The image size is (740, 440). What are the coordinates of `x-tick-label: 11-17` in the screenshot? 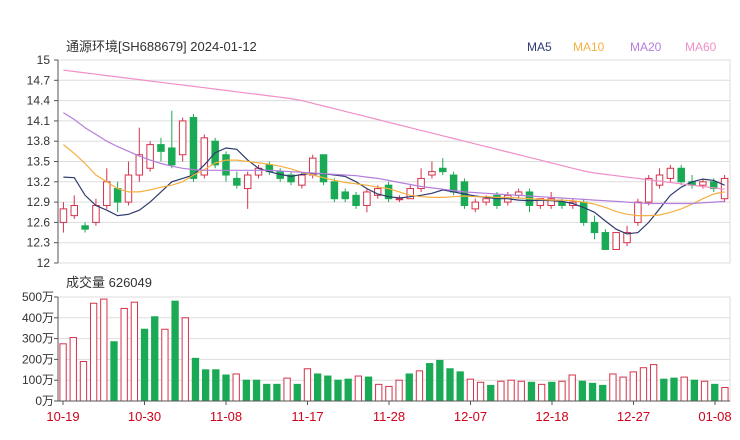 It's located at (307, 416).